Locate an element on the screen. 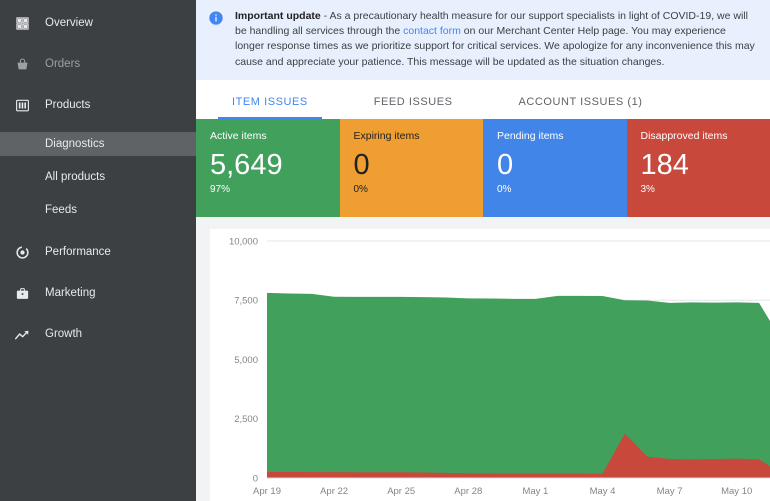 The height and width of the screenshot is (501, 770). sidebar-item-marketing: Marketing is located at coordinates (98, 293).